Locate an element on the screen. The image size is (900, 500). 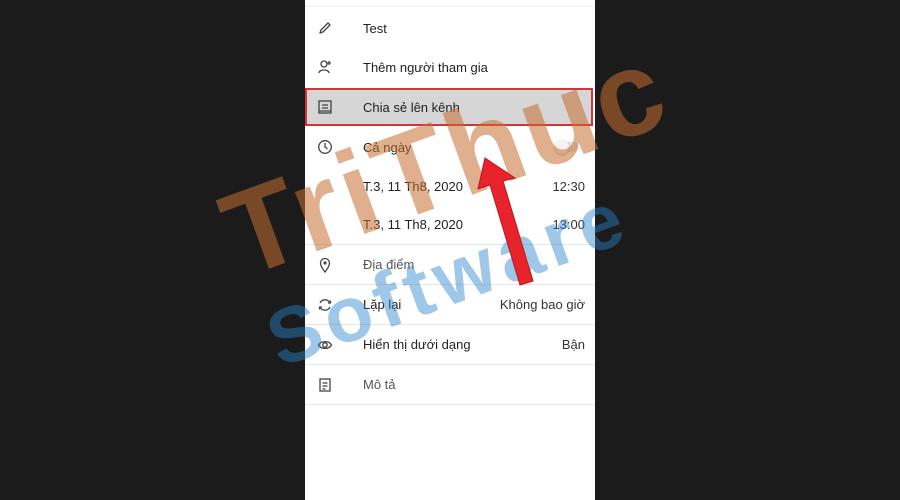
note-icon is located at coordinates (325, 385).